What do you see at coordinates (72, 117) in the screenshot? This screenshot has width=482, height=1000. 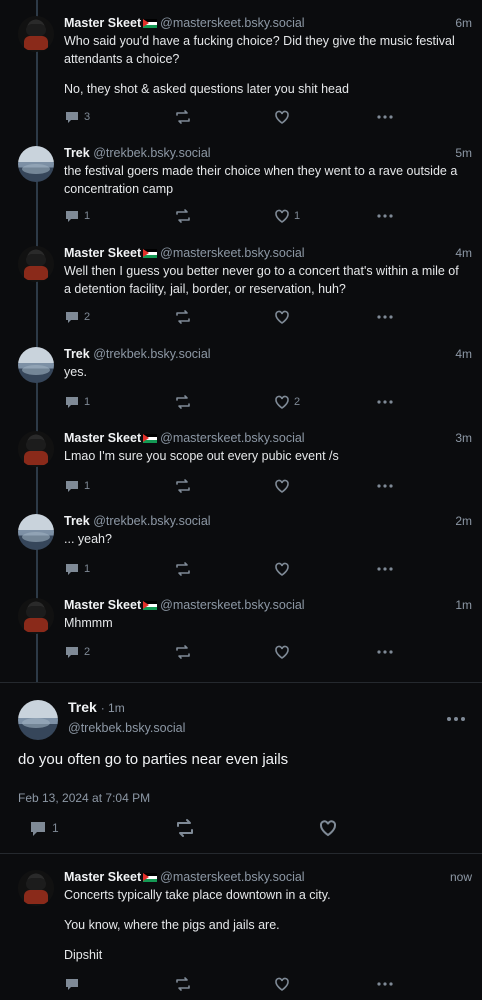 I see `reply-icon` at bounding box center [72, 117].